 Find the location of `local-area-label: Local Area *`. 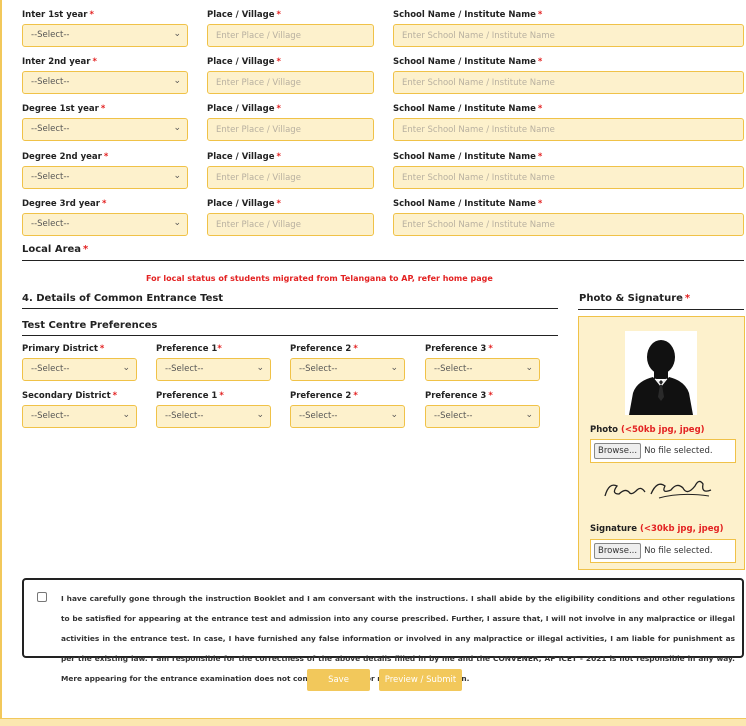

local-area-label: Local Area * is located at coordinates (55, 249).